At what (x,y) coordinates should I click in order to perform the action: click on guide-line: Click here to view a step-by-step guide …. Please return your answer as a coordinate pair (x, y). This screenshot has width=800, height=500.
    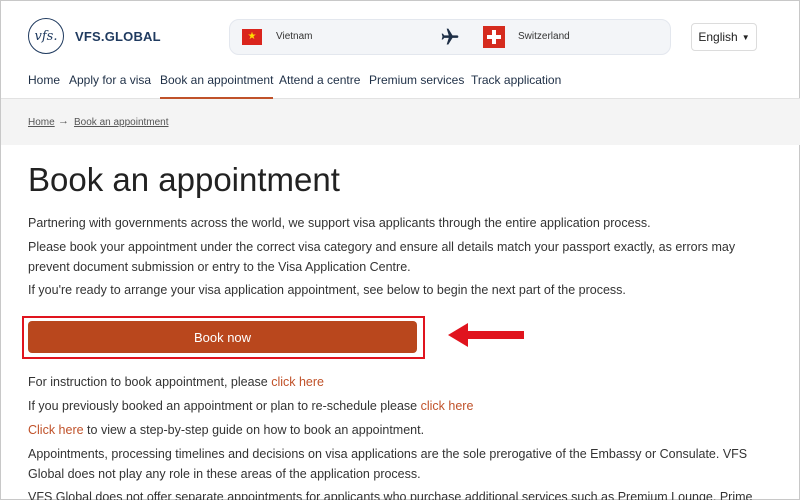
    Looking at the image, I should click on (400, 430).